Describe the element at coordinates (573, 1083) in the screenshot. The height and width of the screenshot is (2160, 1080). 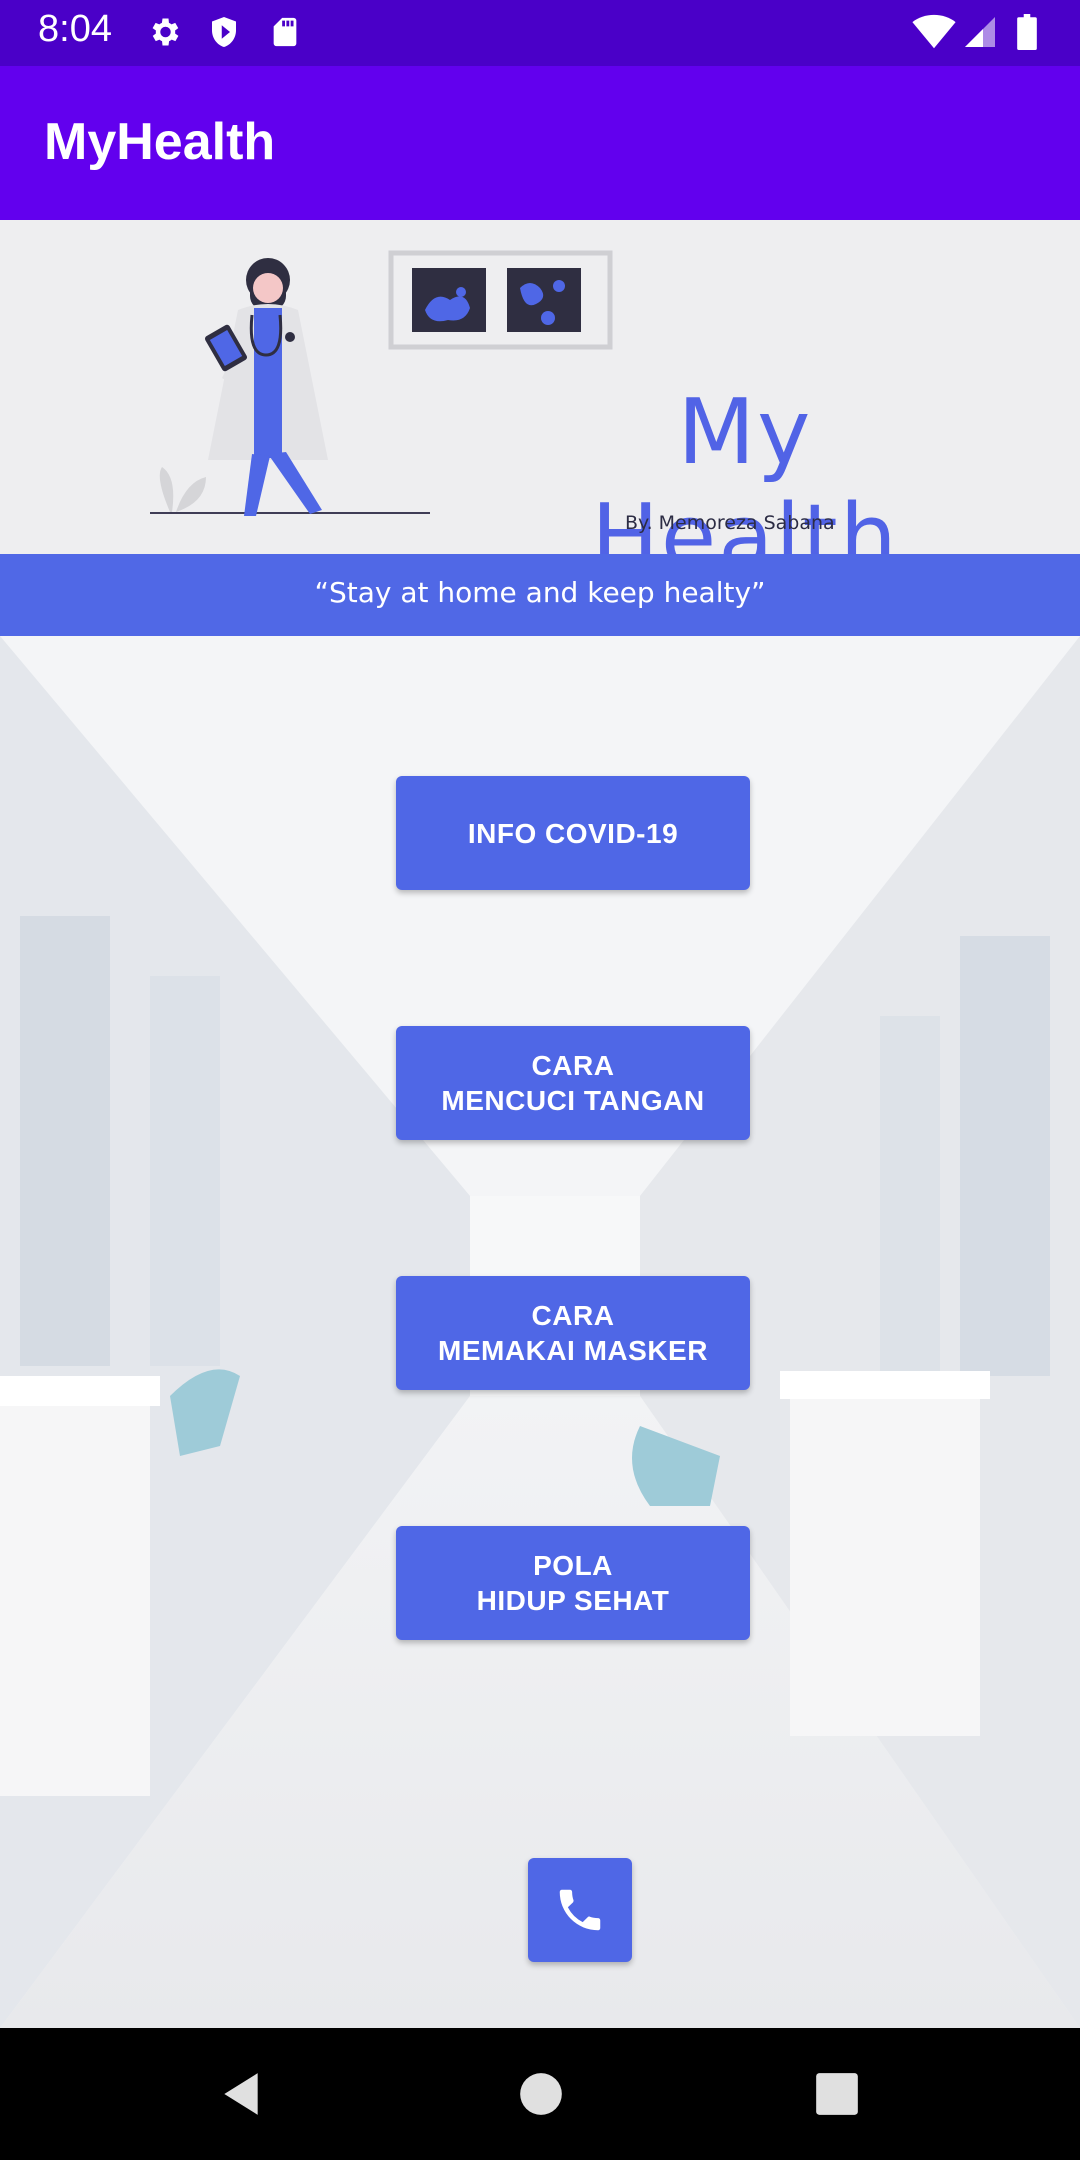
I see `hand-washing-button: CARA MENCUCI TANGAN` at that location.